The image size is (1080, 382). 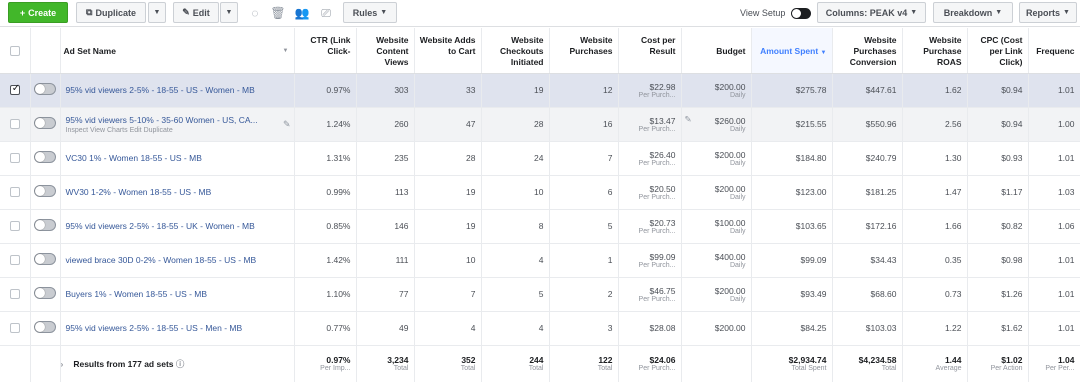 What do you see at coordinates (716, 328) in the screenshot?
I see `cell-budget: $200.00` at bounding box center [716, 328].